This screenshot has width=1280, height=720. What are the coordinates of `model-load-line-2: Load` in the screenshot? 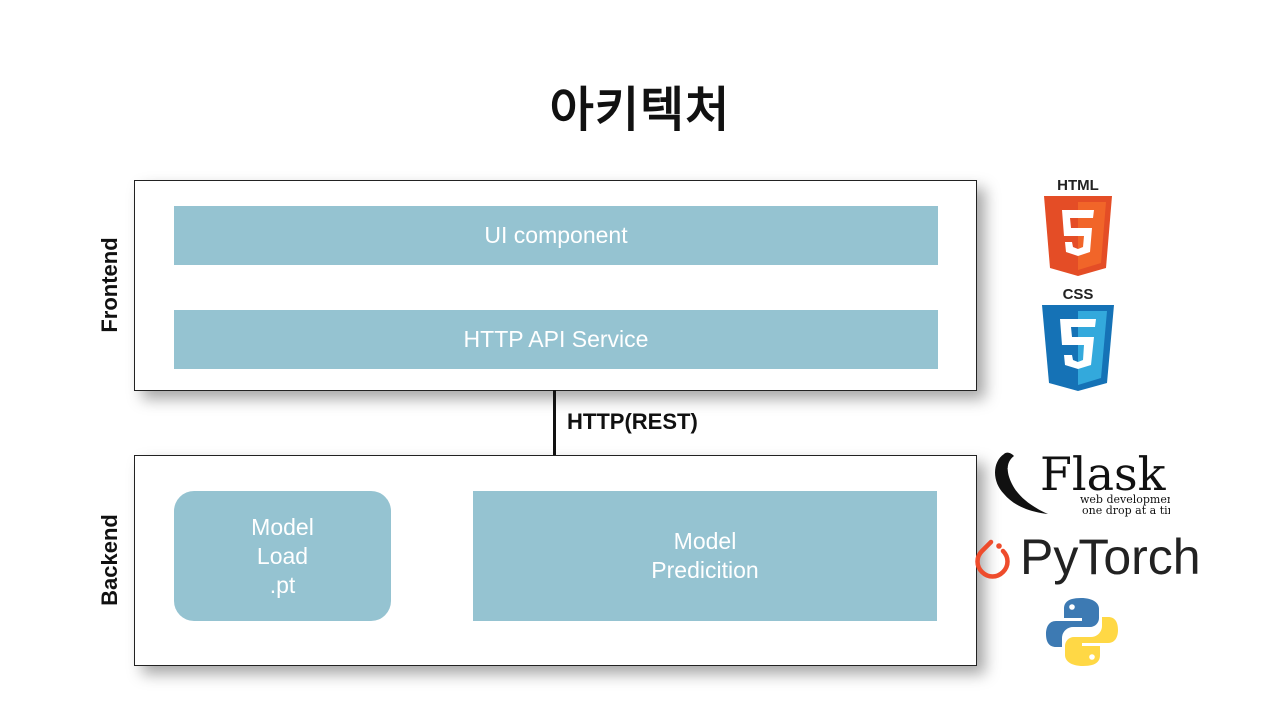 It's located at (282, 555).